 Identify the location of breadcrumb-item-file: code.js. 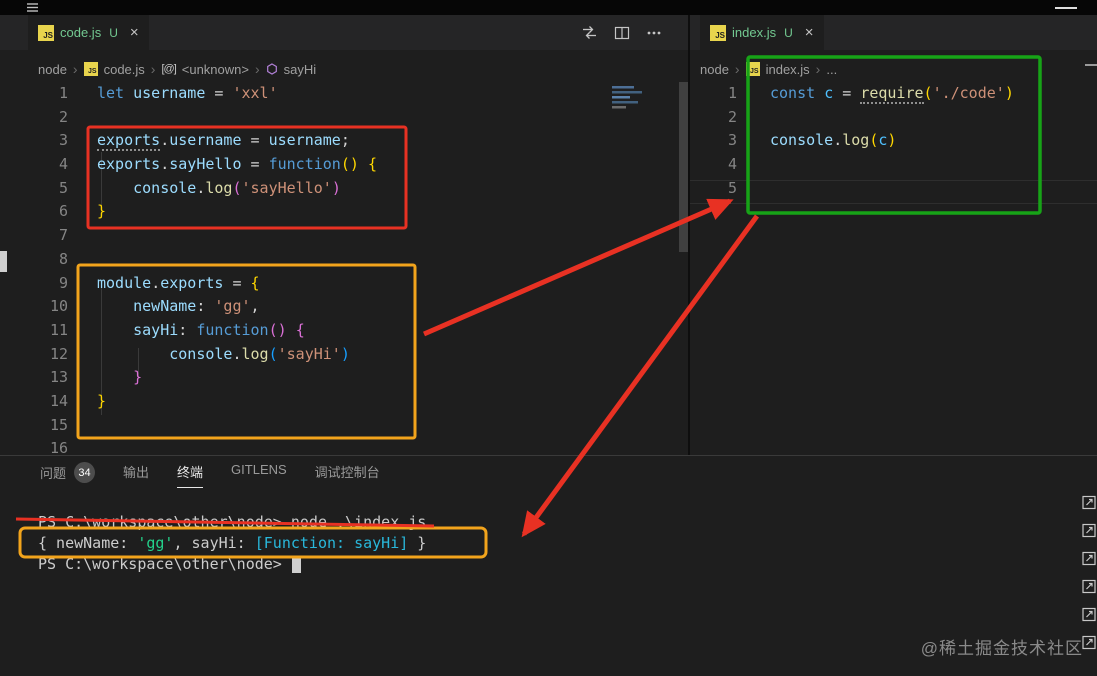
(124, 69).